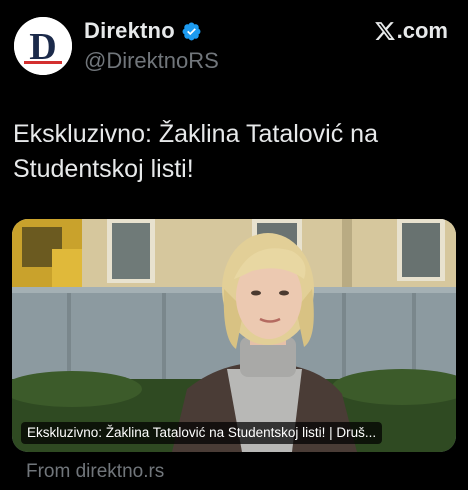 The height and width of the screenshot is (490, 468). What do you see at coordinates (151, 61) in the screenshot?
I see `author-handle: @DirektnoRS` at bounding box center [151, 61].